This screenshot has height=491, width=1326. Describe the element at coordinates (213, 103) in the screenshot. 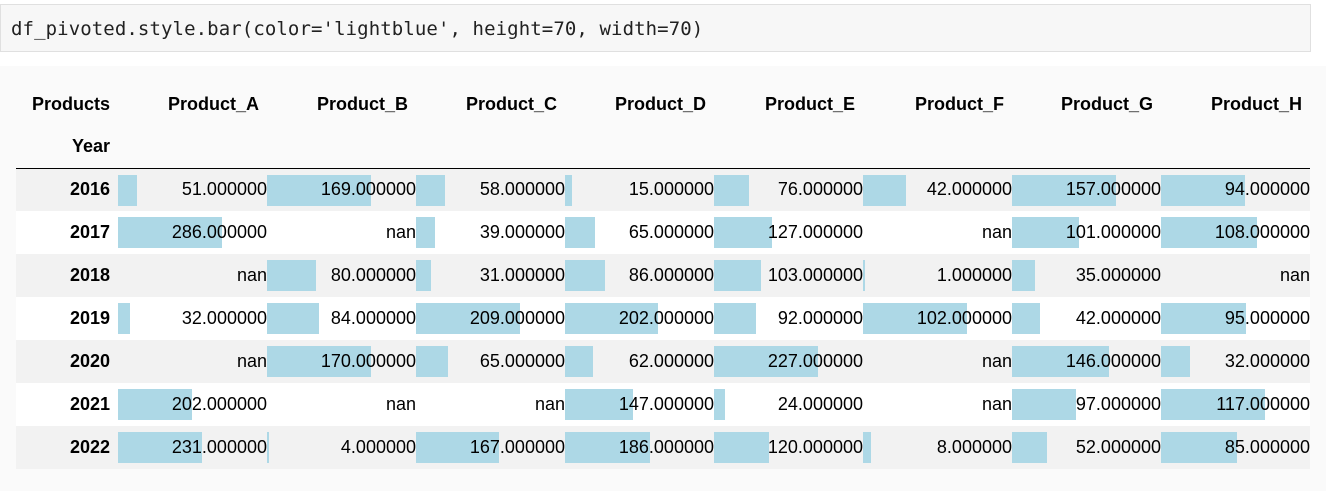

I see `column-header-product-a: Product_A` at that location.